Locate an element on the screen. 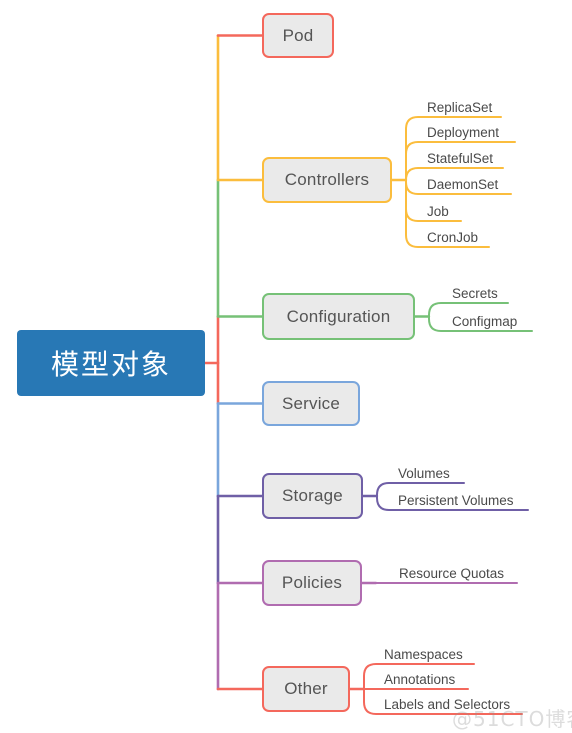 This screenshot has height=733, width=572. node-label: Service is located at coordinates (311, 403).